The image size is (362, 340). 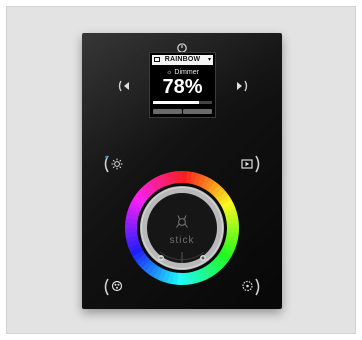 I want to click on color-wheel, so click(x=182, y=228).